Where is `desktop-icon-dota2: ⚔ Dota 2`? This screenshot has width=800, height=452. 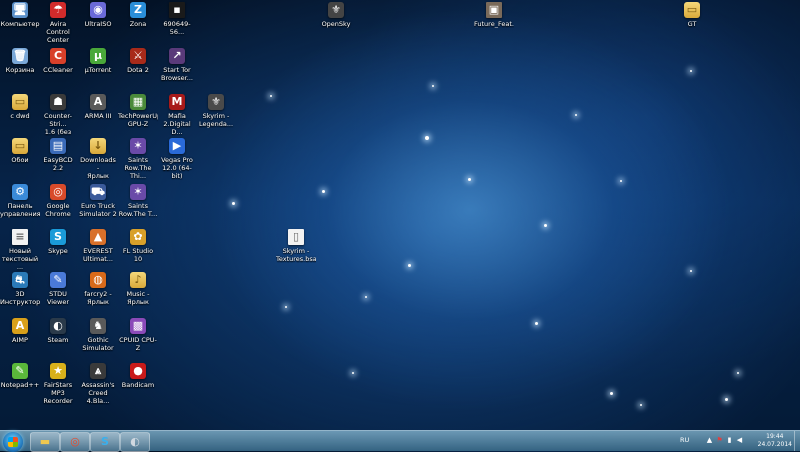 desktop-icon-dota2: ⚔ Dota 2 is located at coordinates (138, 61).